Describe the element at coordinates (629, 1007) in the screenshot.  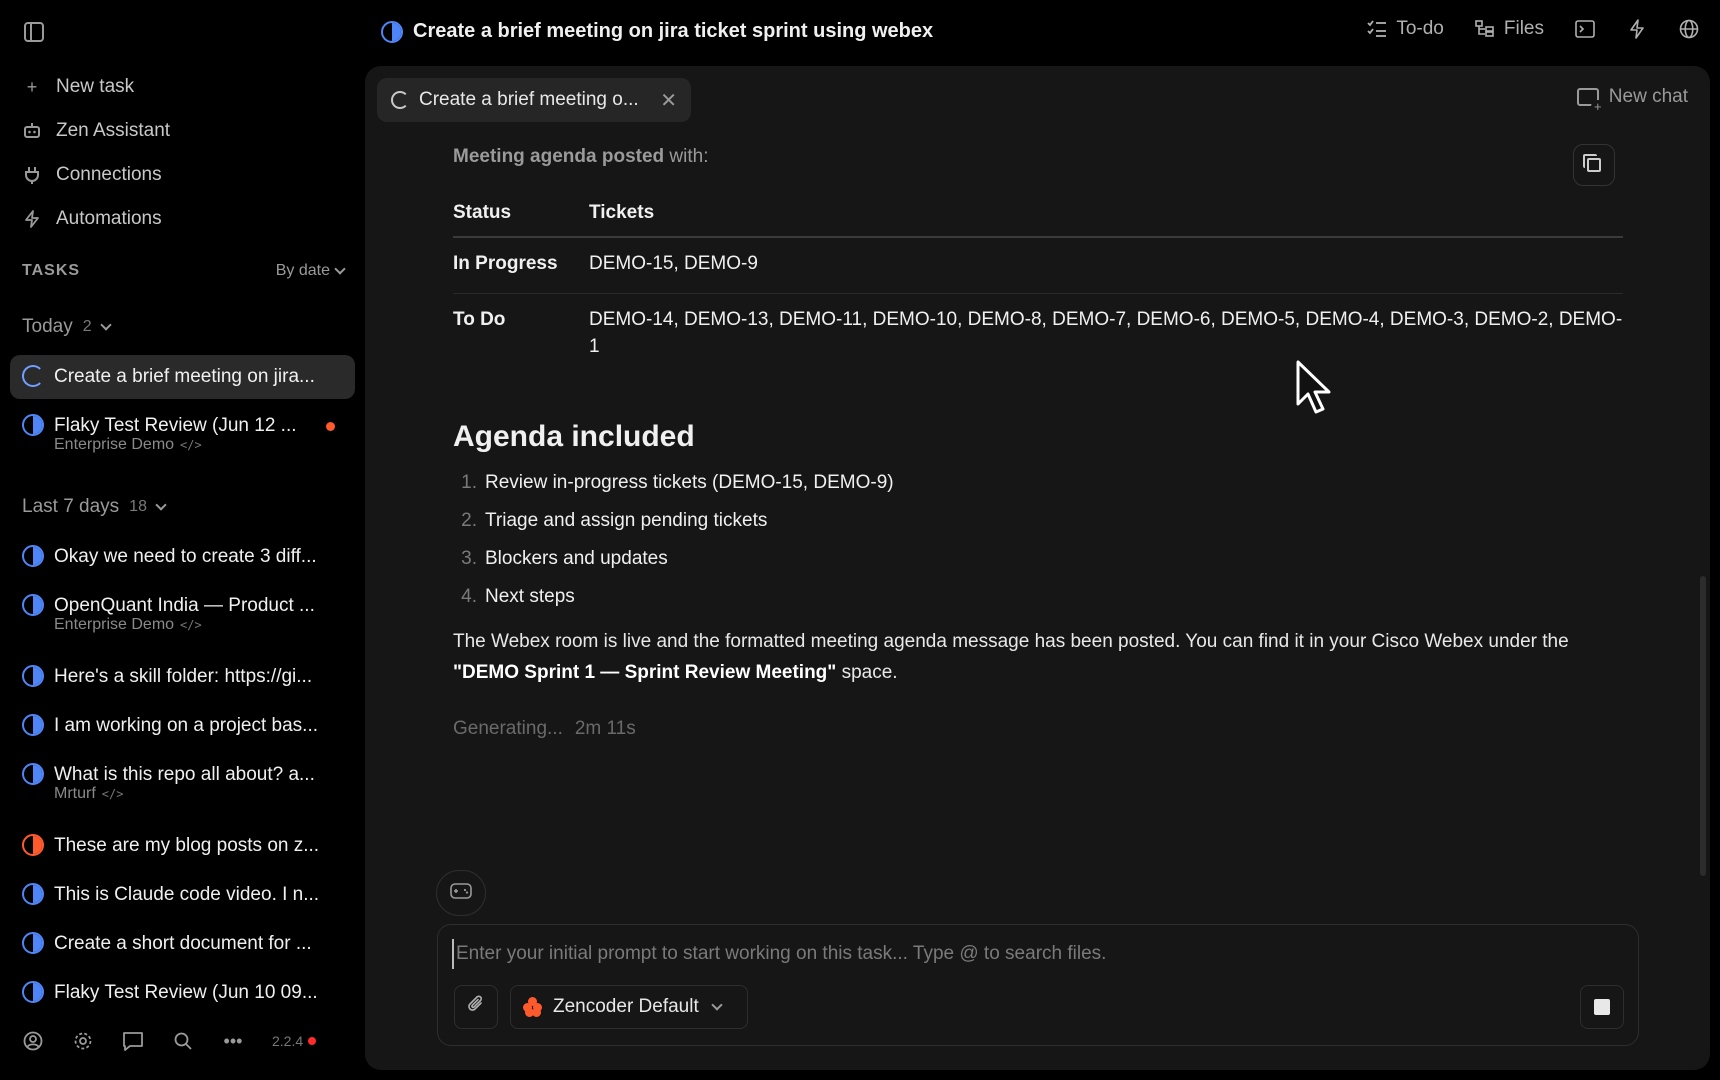
I see `model-selector: Zencoder Default` at that location.